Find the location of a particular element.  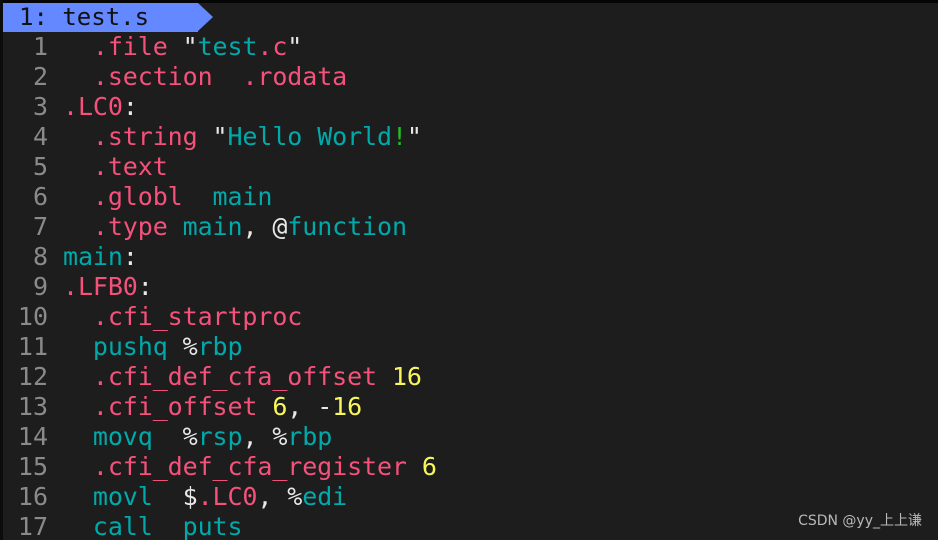

line-code: call puts is located at coordinates (153, 526).